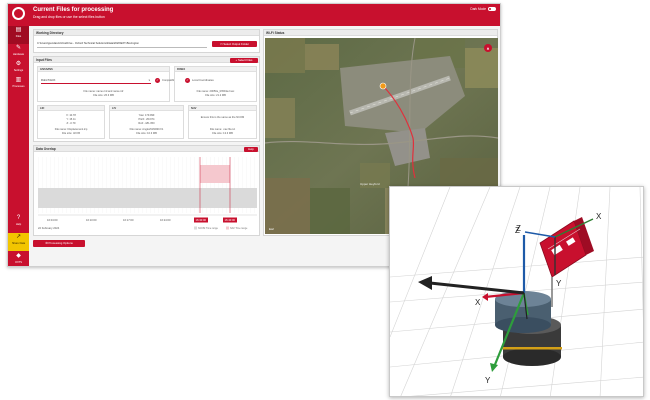 This screenshot has width=650, height=400. What do you see at coordinates (222, 133) in the screenshot?
I see `nav-file-size: File size: 13.3 MB` at bounding box center [222, 133].